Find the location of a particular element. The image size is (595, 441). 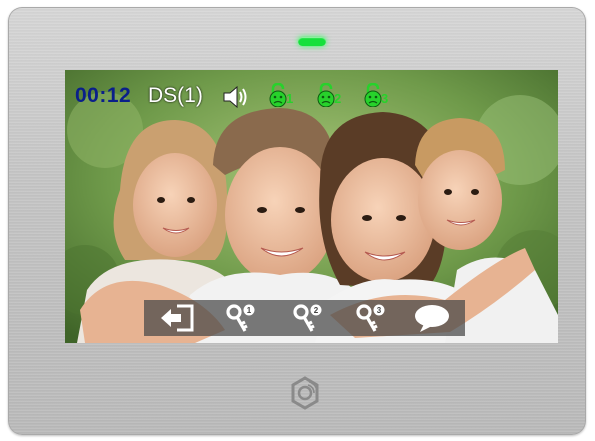

unlock-2-button: 2 is located at coordinates (307, 318).